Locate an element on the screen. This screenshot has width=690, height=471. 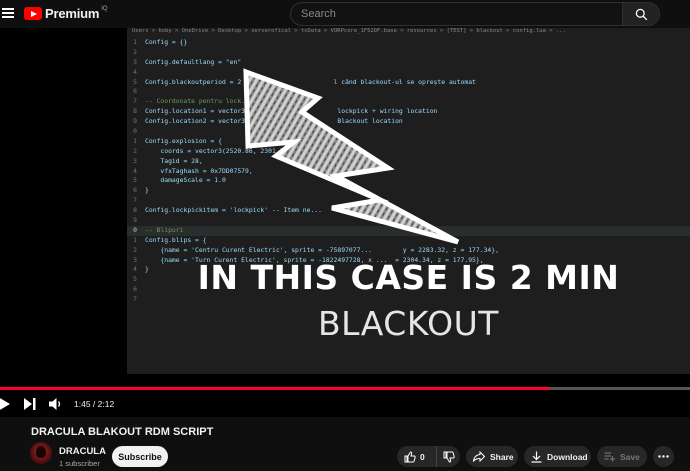
masthead: Premium IQ is located at coordinates (345, 14).